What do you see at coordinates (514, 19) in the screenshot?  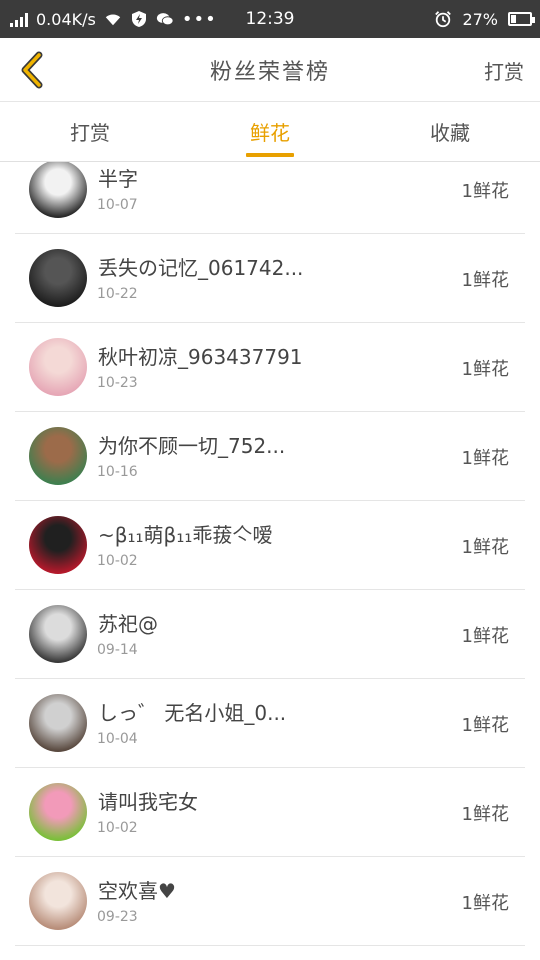 I see `battery-level` at bounding box center [514, 19].